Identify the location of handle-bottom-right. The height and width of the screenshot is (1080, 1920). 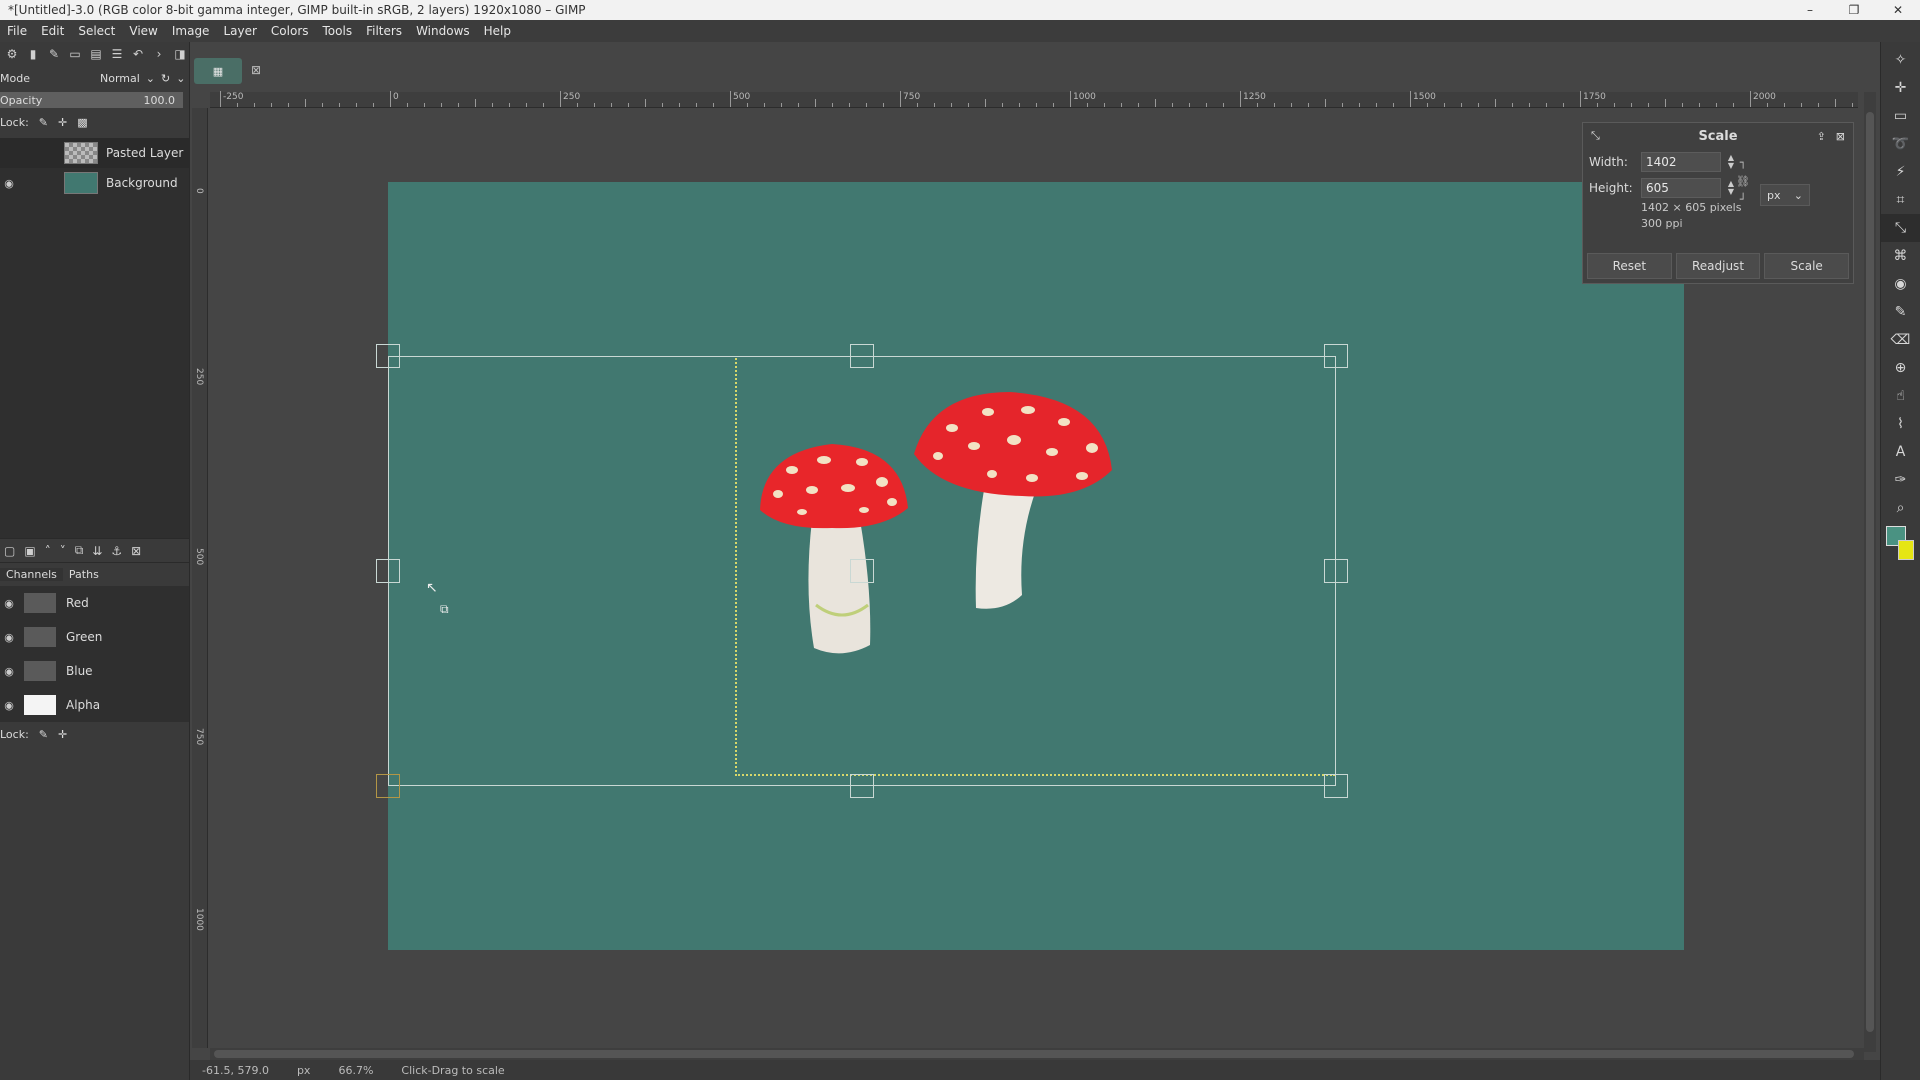
(1336, 786).